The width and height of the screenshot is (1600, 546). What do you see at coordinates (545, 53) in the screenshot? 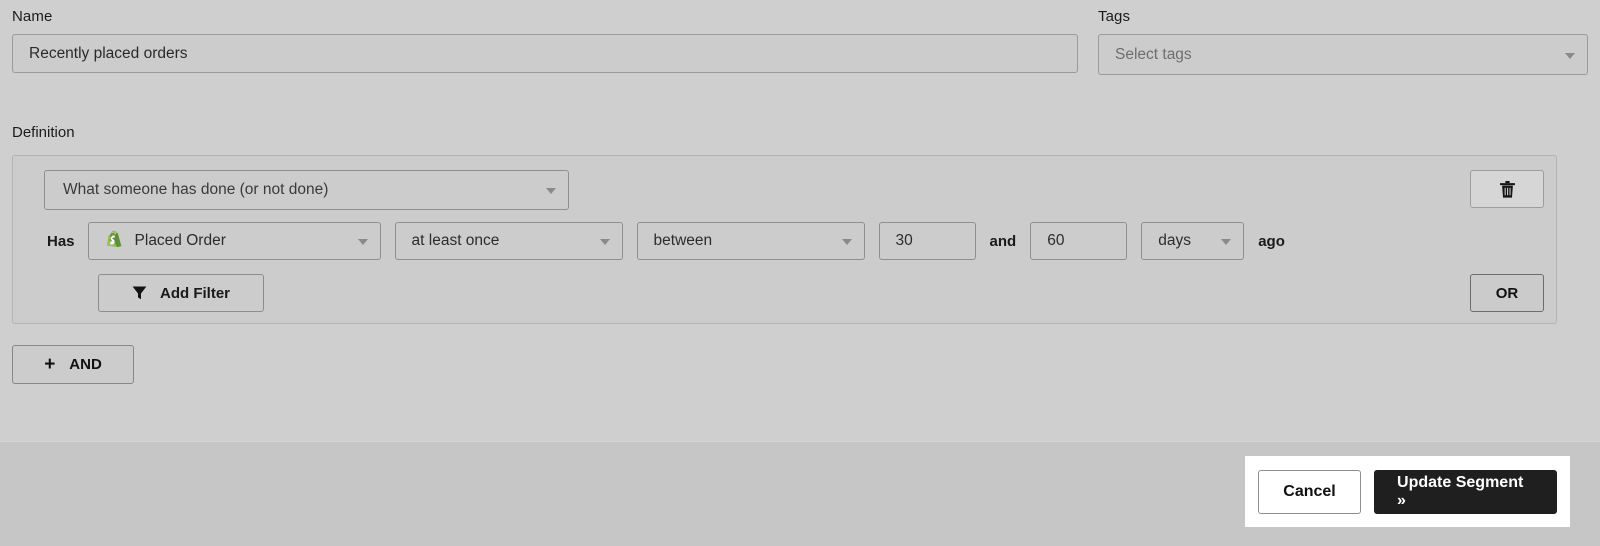
I see `name-input: Recently placed orders` at bounding box center [545, 53].